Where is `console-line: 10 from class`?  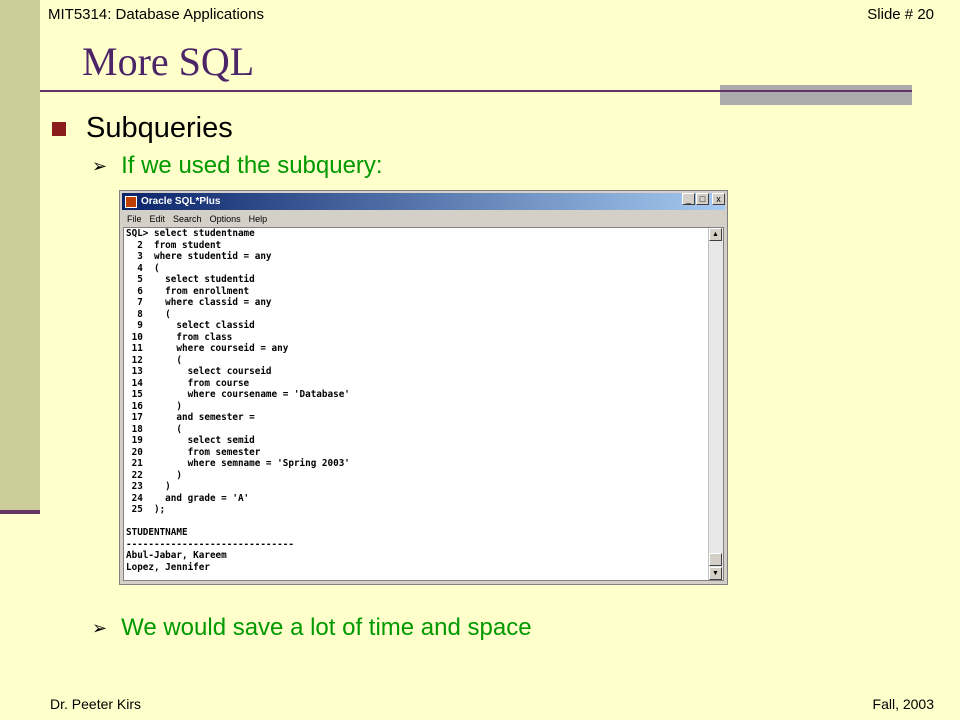
console-line: 10 from class is located at coordinates (179, 337).